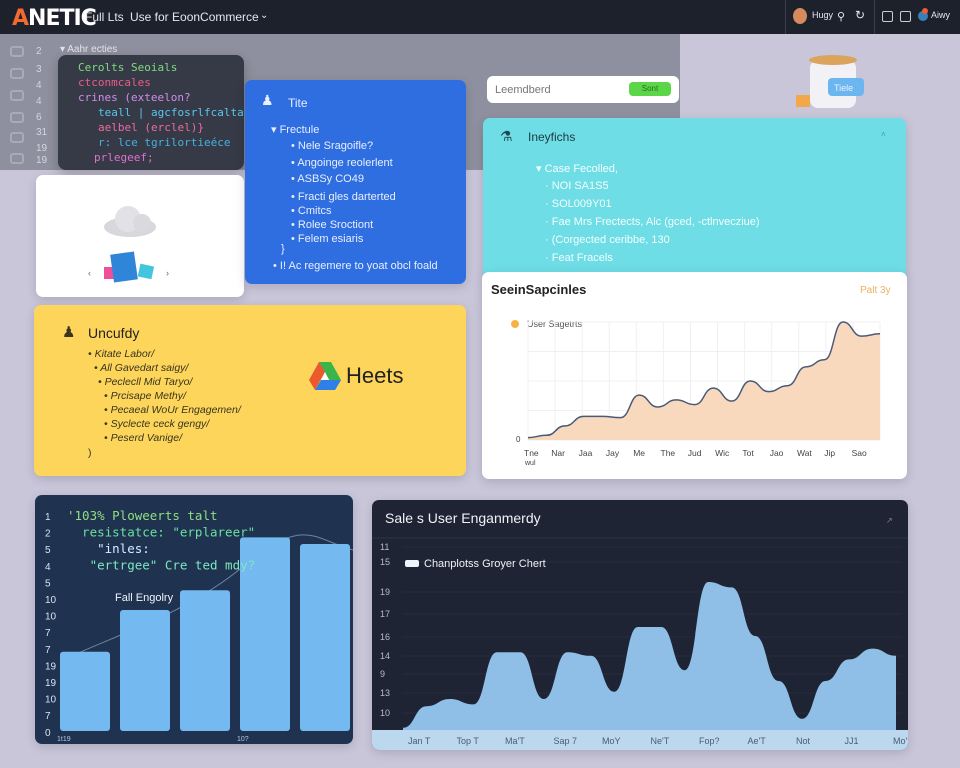 The width and height of the screenshot is (960, 768). I want to click on refresh-icon: ↻, so click(860, 15).